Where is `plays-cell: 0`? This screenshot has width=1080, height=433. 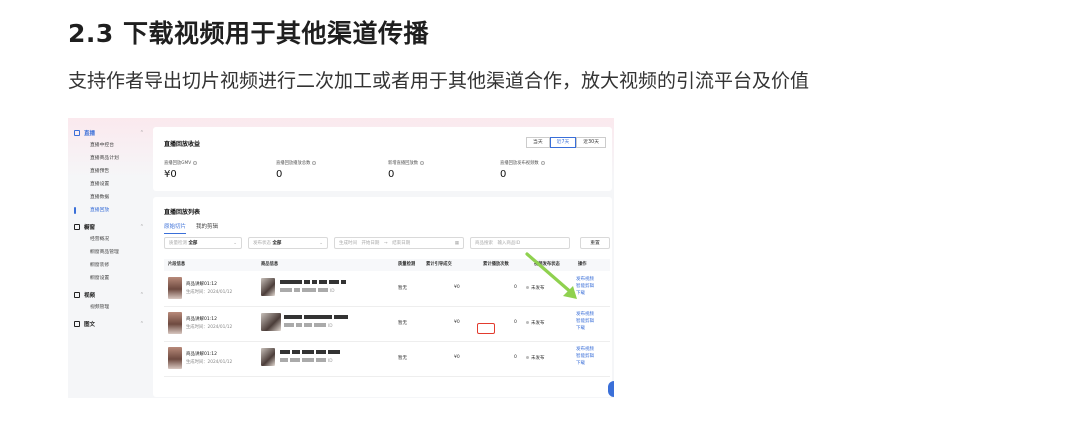 plays-cell: 0 is located at coordinates (515, 322).